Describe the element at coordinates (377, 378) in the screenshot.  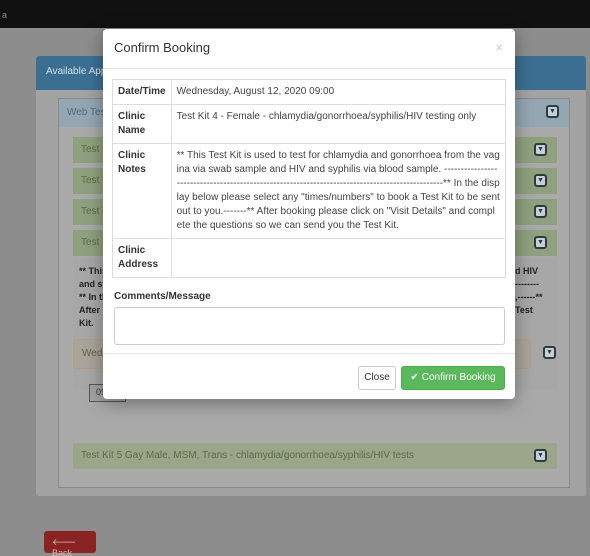
I see `close-button: Close` at that location.